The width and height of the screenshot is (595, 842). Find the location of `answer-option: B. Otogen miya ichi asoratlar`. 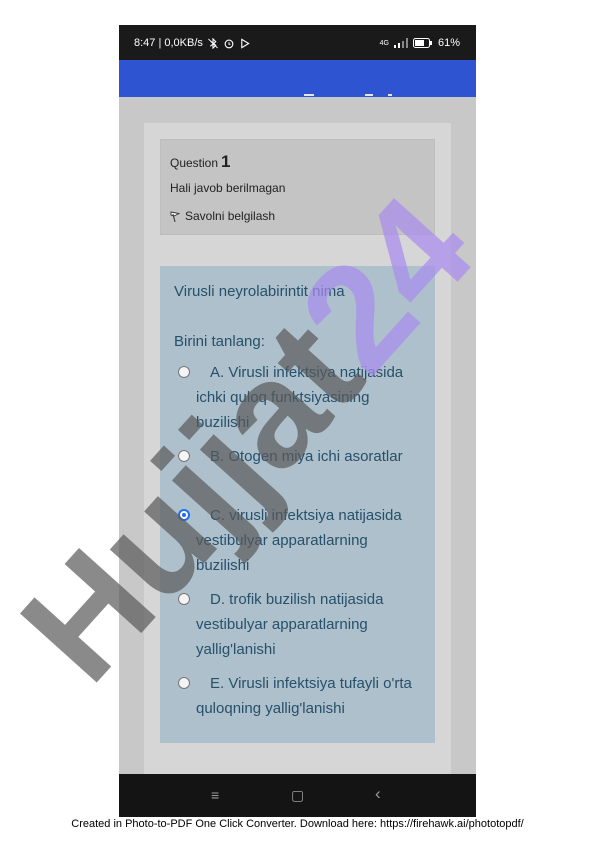

answer-option: B. Otogen miya ichi asoratlar is located at coordinates (299, 456).